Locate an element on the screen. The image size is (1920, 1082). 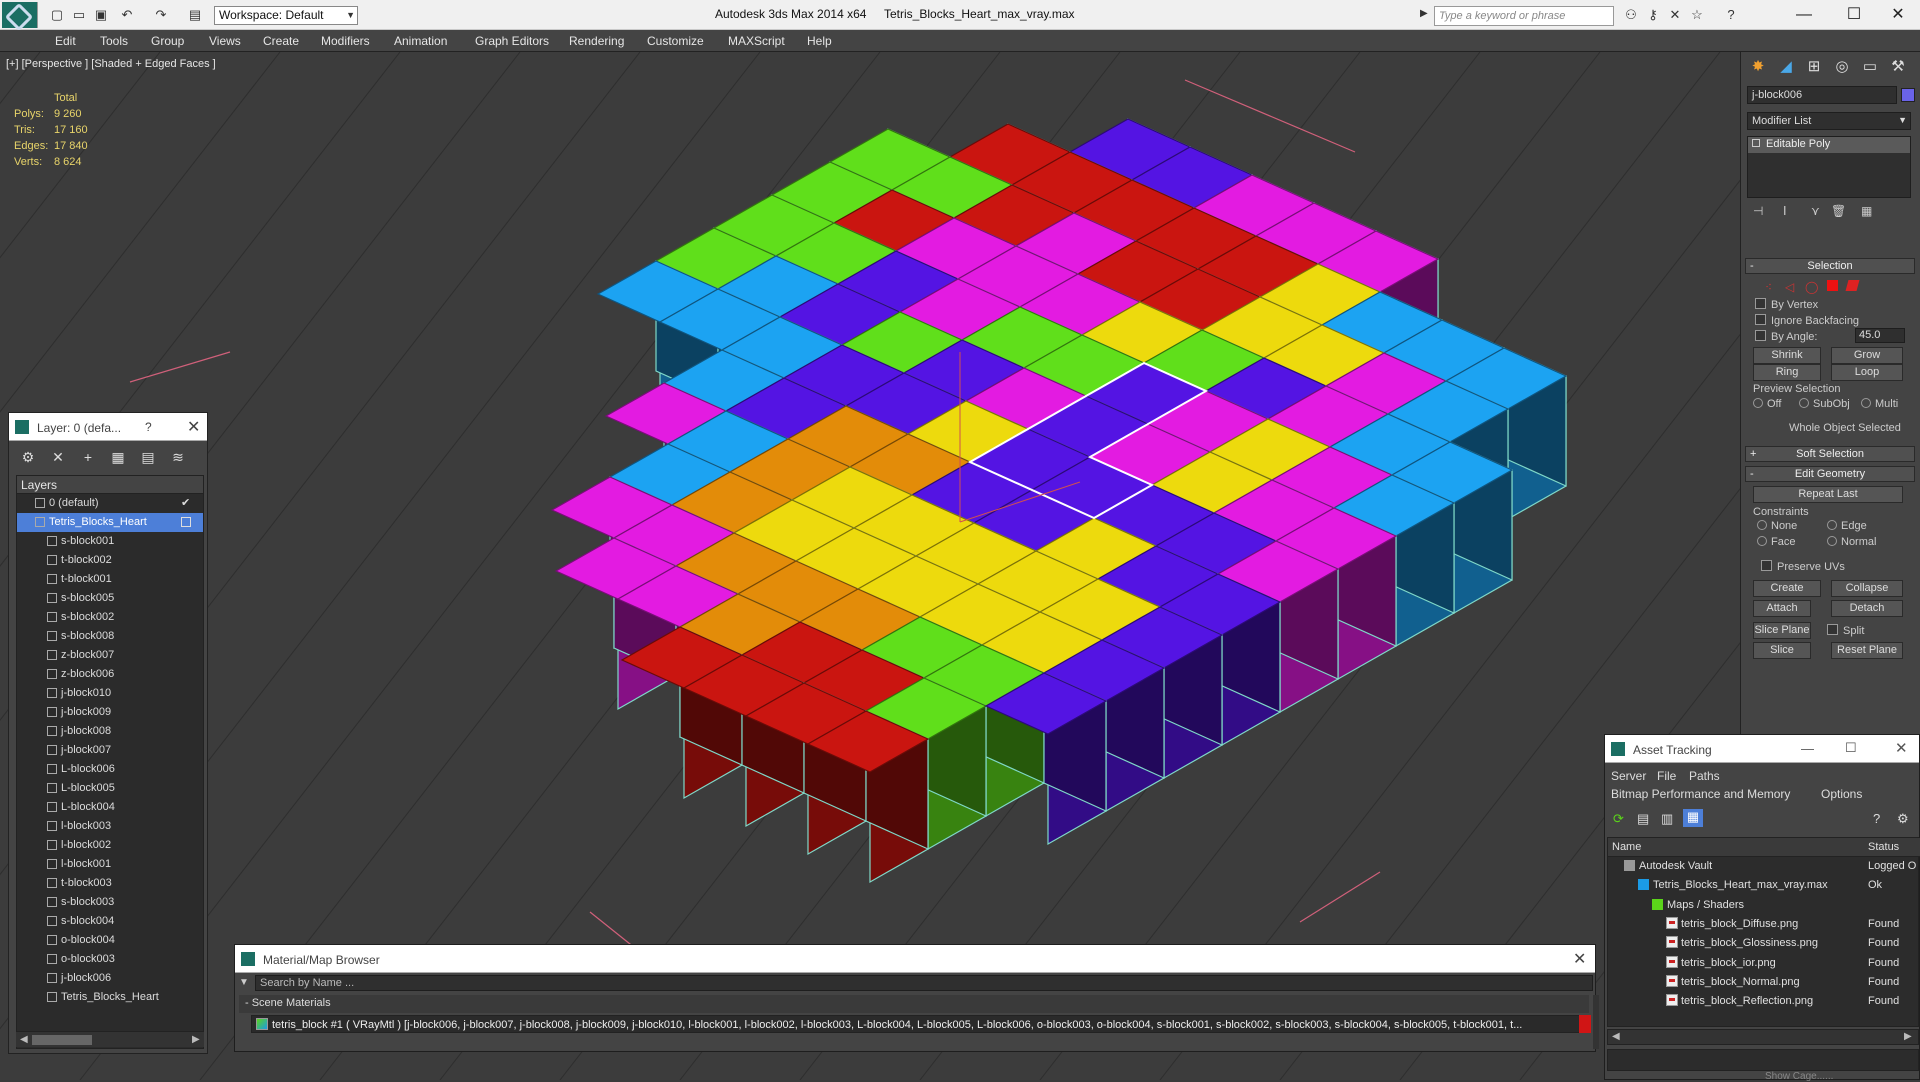
show-end-result-icon: Ⅰ is located at coordinates (1785, 211).